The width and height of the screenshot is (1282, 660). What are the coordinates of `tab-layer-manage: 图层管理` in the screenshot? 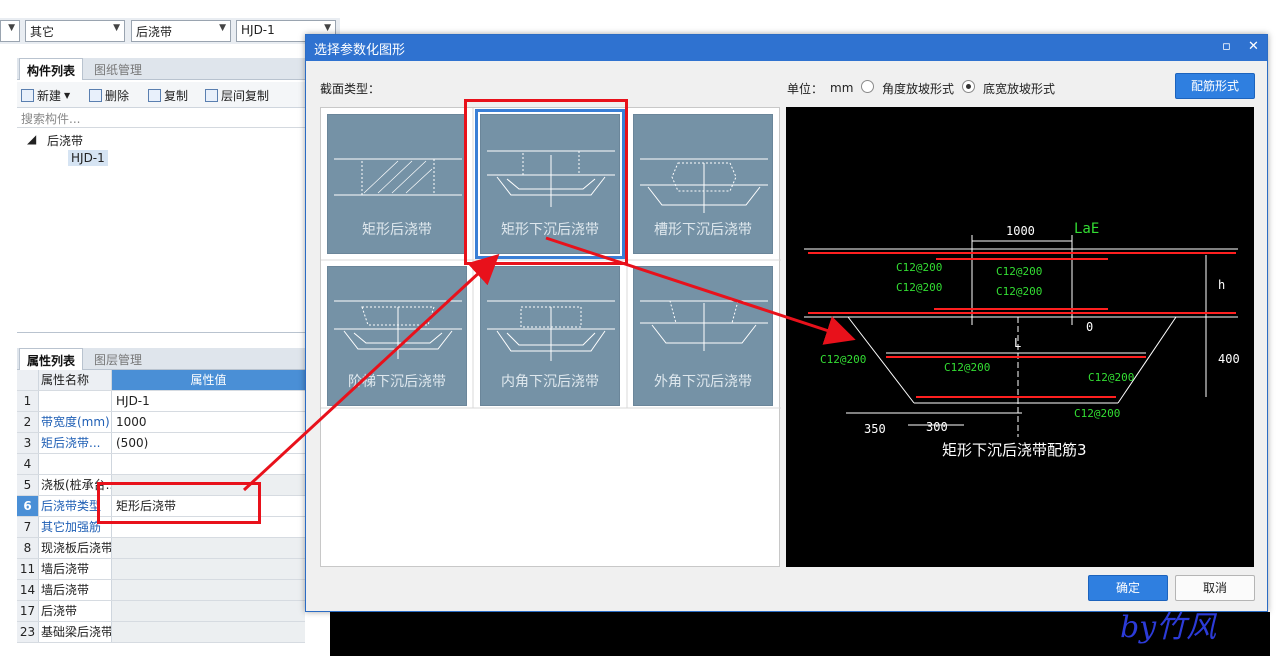 It's located at (118, 359).